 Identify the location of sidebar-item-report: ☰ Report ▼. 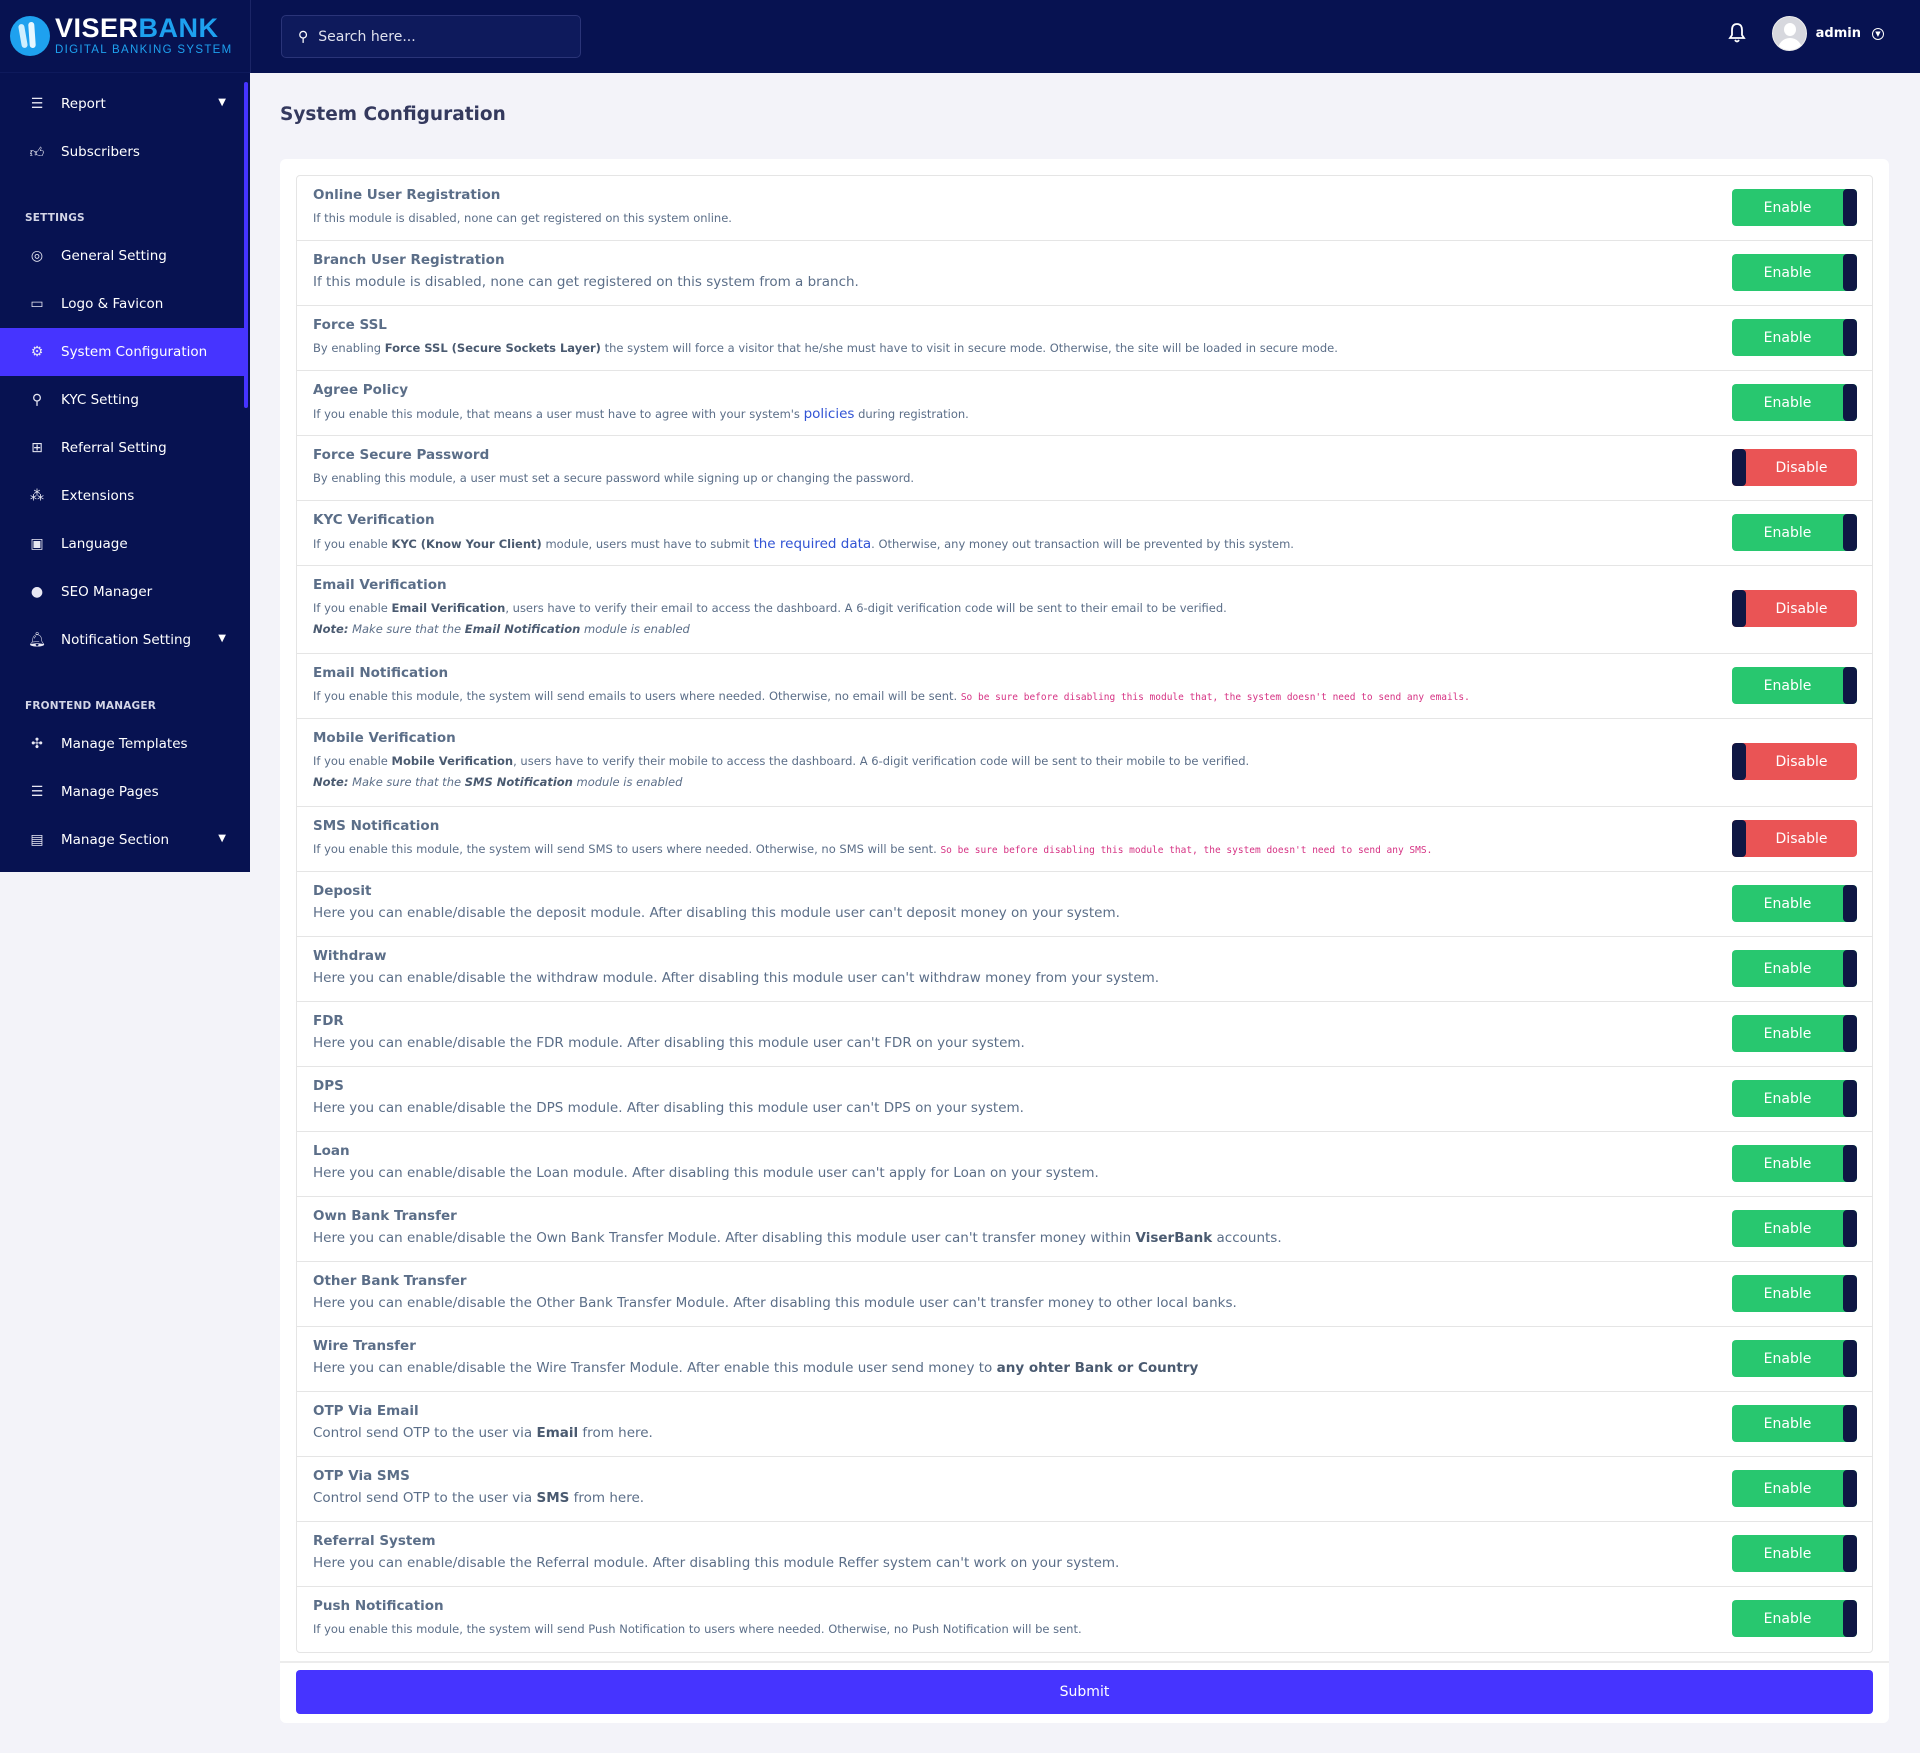
(123, 104).